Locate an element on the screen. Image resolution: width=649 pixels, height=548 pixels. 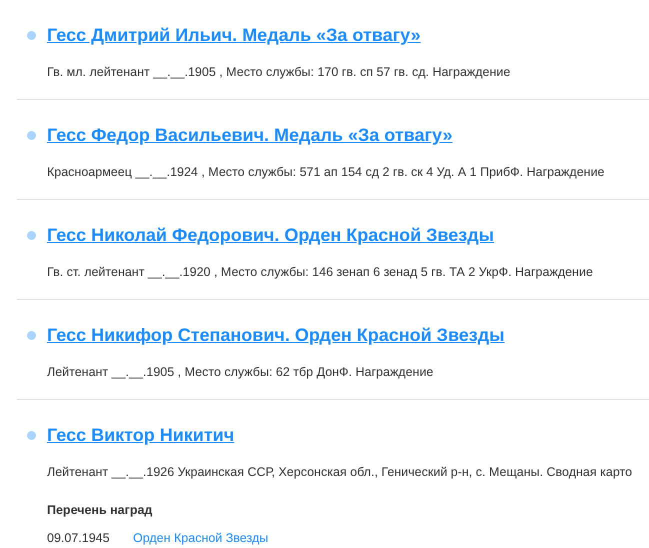
result-title-link: Гесс Виктор Никитич is located at coordinates (140, 435).